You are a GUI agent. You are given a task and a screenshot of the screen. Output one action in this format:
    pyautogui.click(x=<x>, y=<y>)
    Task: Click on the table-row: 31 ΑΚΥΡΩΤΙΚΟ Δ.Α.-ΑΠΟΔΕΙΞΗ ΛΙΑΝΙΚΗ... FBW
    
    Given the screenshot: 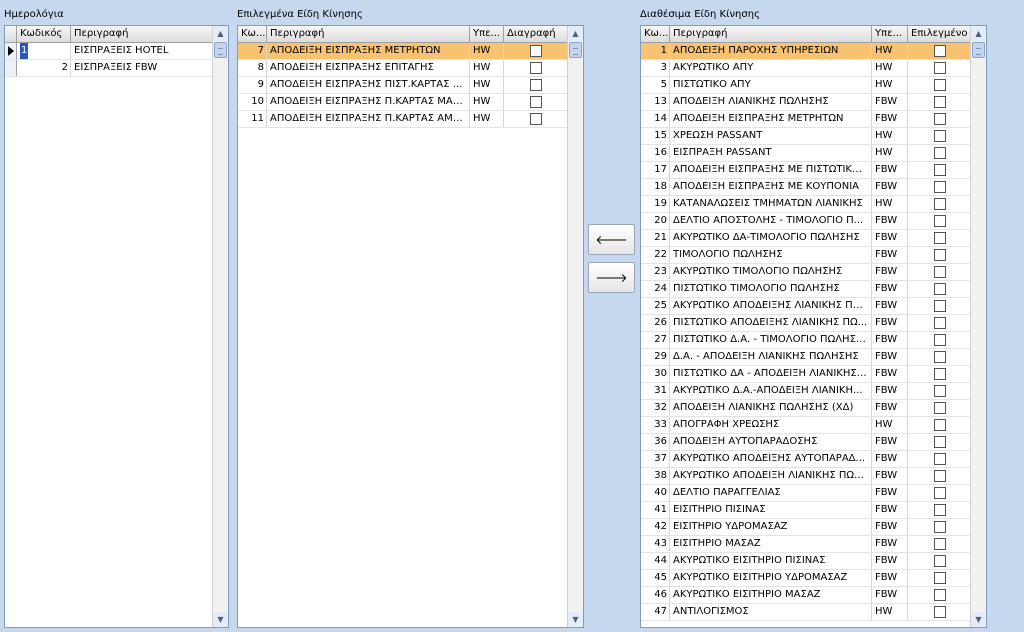 What is the action you would take?
    pyautogui.click(x=806, y=391)
    